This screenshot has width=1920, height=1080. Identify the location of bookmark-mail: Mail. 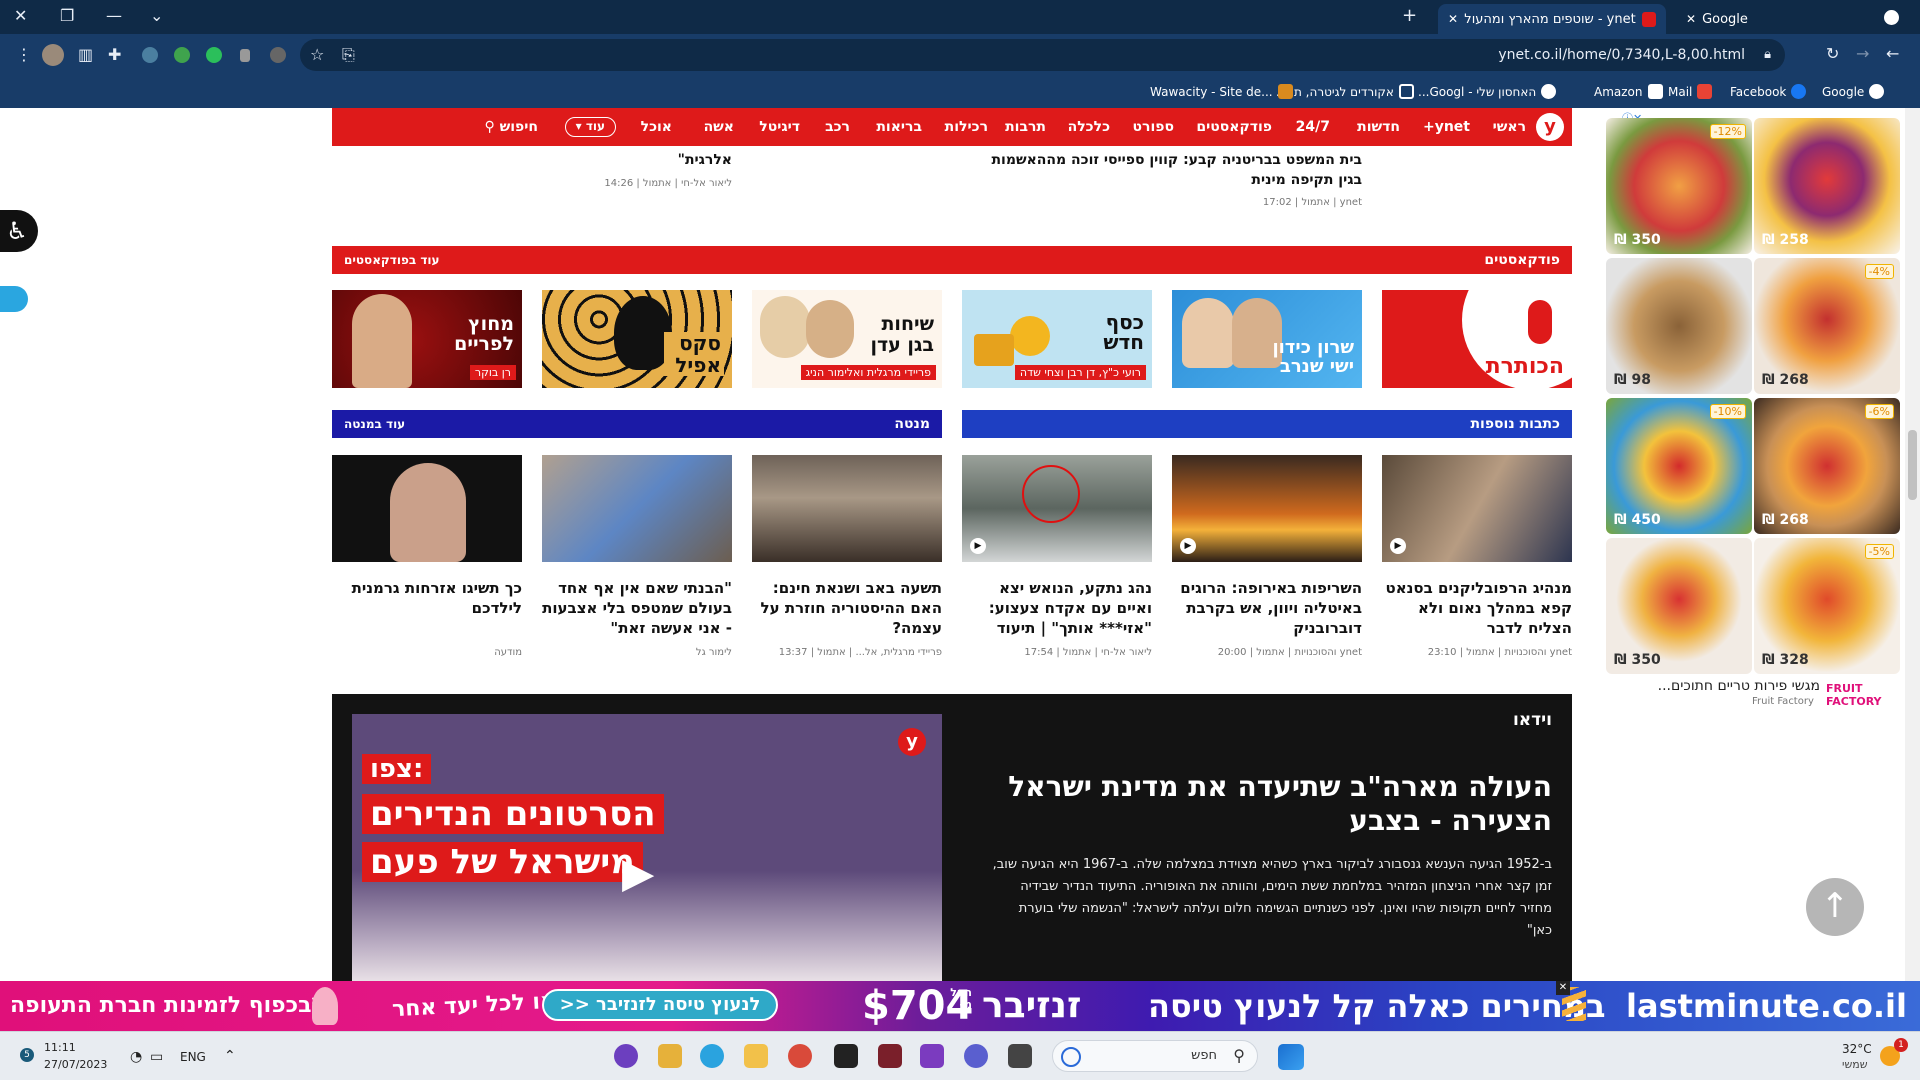
(1690, 91).